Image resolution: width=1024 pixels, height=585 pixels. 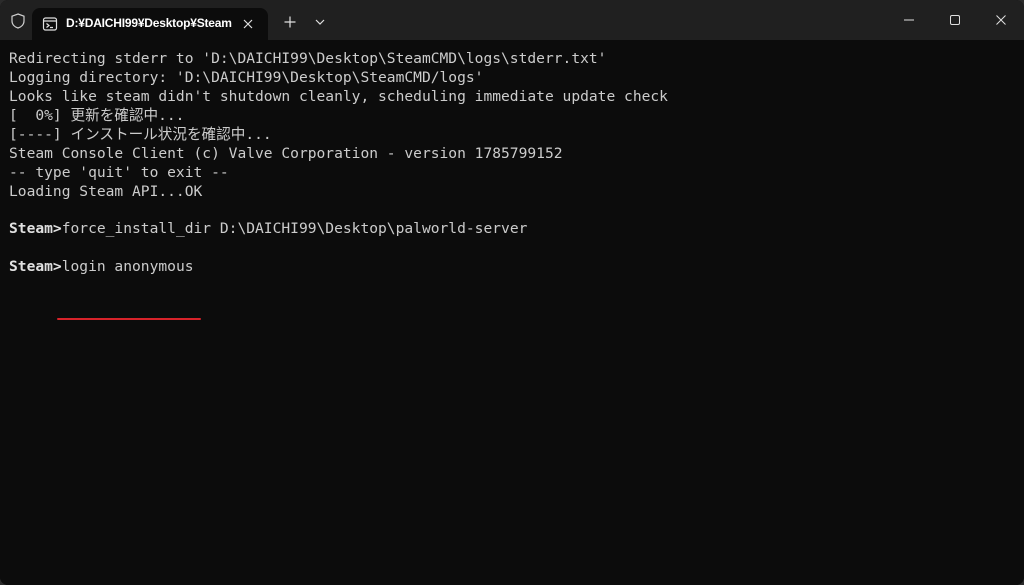 I want to click on tab-active: D:¥DAICHI99¥Desktop¥Steam, so click(x=150, y=24).